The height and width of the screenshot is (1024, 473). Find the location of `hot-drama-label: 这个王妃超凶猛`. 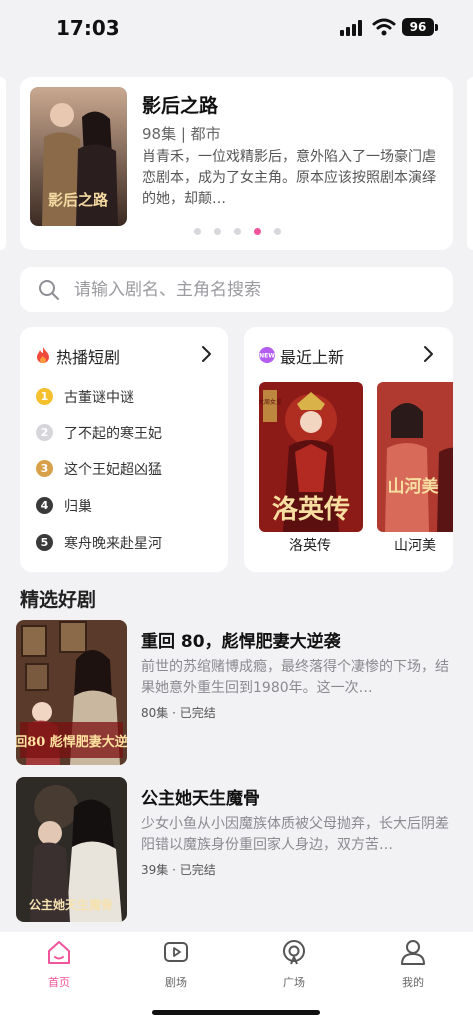

hot-drama-label: 这个王妃超凶猛 is located at coordinates (113, 470).